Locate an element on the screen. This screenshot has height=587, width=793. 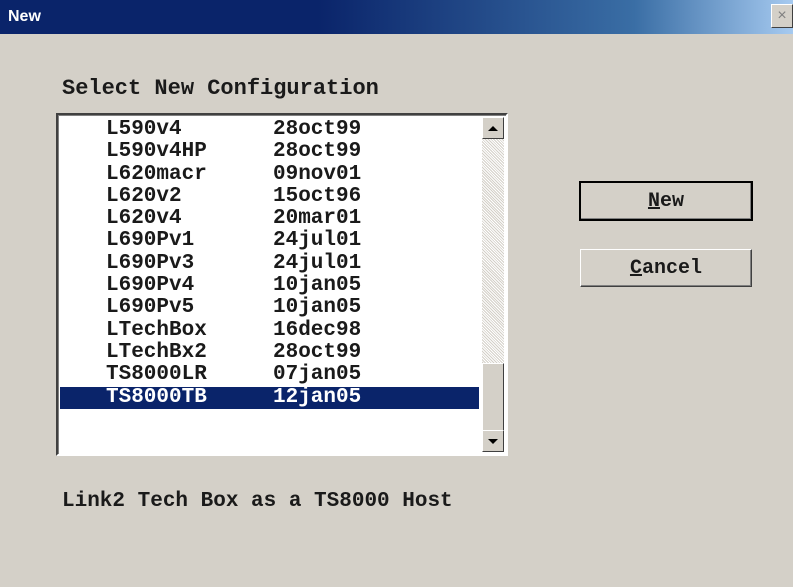
configuration-description: Link2 Tech Box as a TS8000 Host is located at coordinates (257, 501).